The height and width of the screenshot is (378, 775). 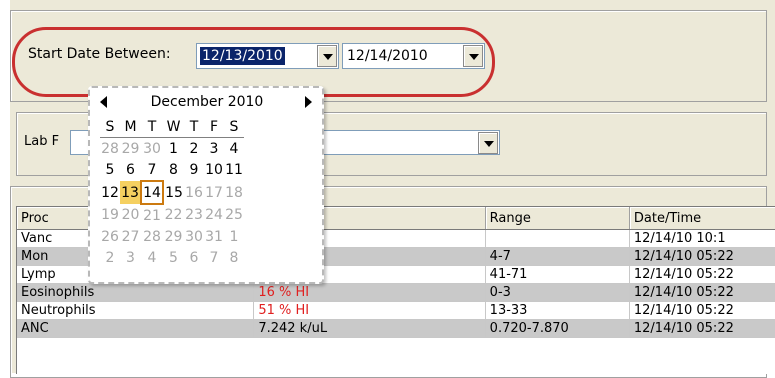 What do you see at coordinates (234, 215) in the screenshot?
I see `calendar-day: 25` at bounding box center [234, 215].